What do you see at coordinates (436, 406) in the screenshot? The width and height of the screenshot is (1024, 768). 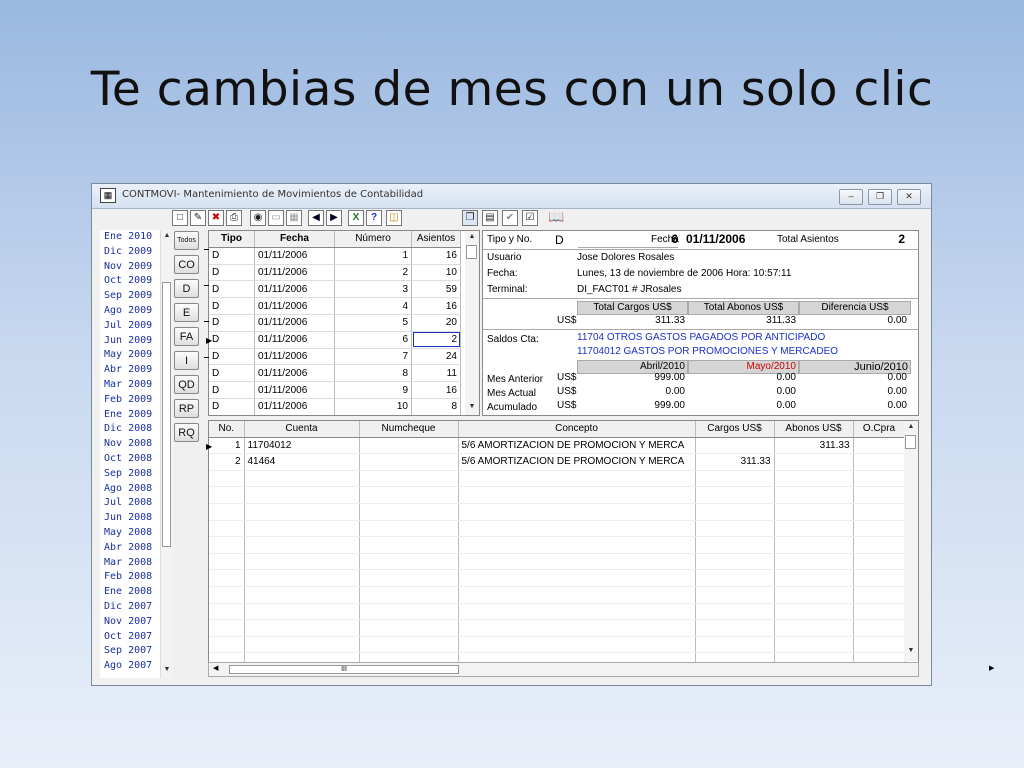 I see `cell-asientos: 8` at bounding box center [436, 406].